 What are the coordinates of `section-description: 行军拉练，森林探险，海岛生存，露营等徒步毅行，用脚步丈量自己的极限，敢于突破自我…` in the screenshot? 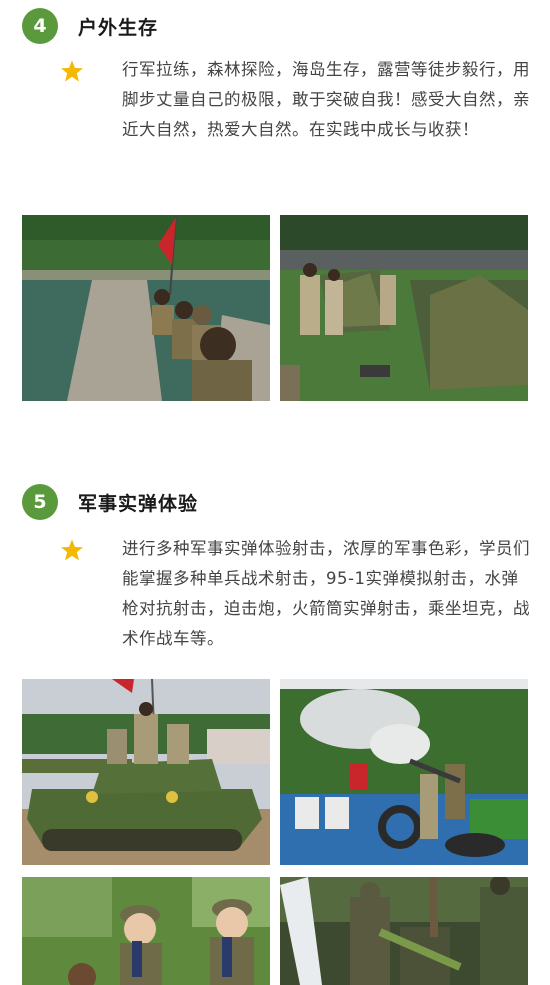 It's located at (326, 99).